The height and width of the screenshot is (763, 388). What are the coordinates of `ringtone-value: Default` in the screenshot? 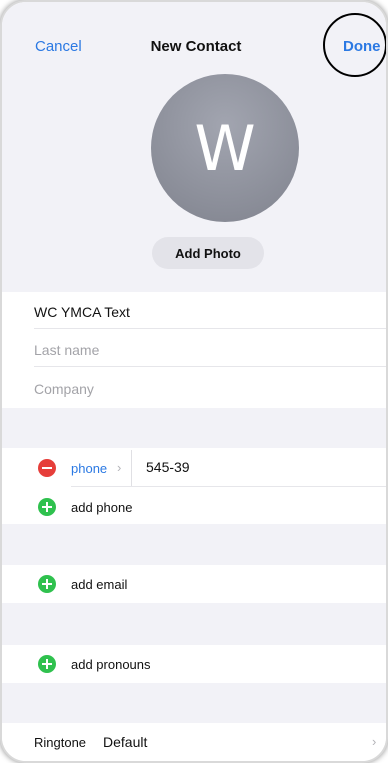 It's located at (125, 742).